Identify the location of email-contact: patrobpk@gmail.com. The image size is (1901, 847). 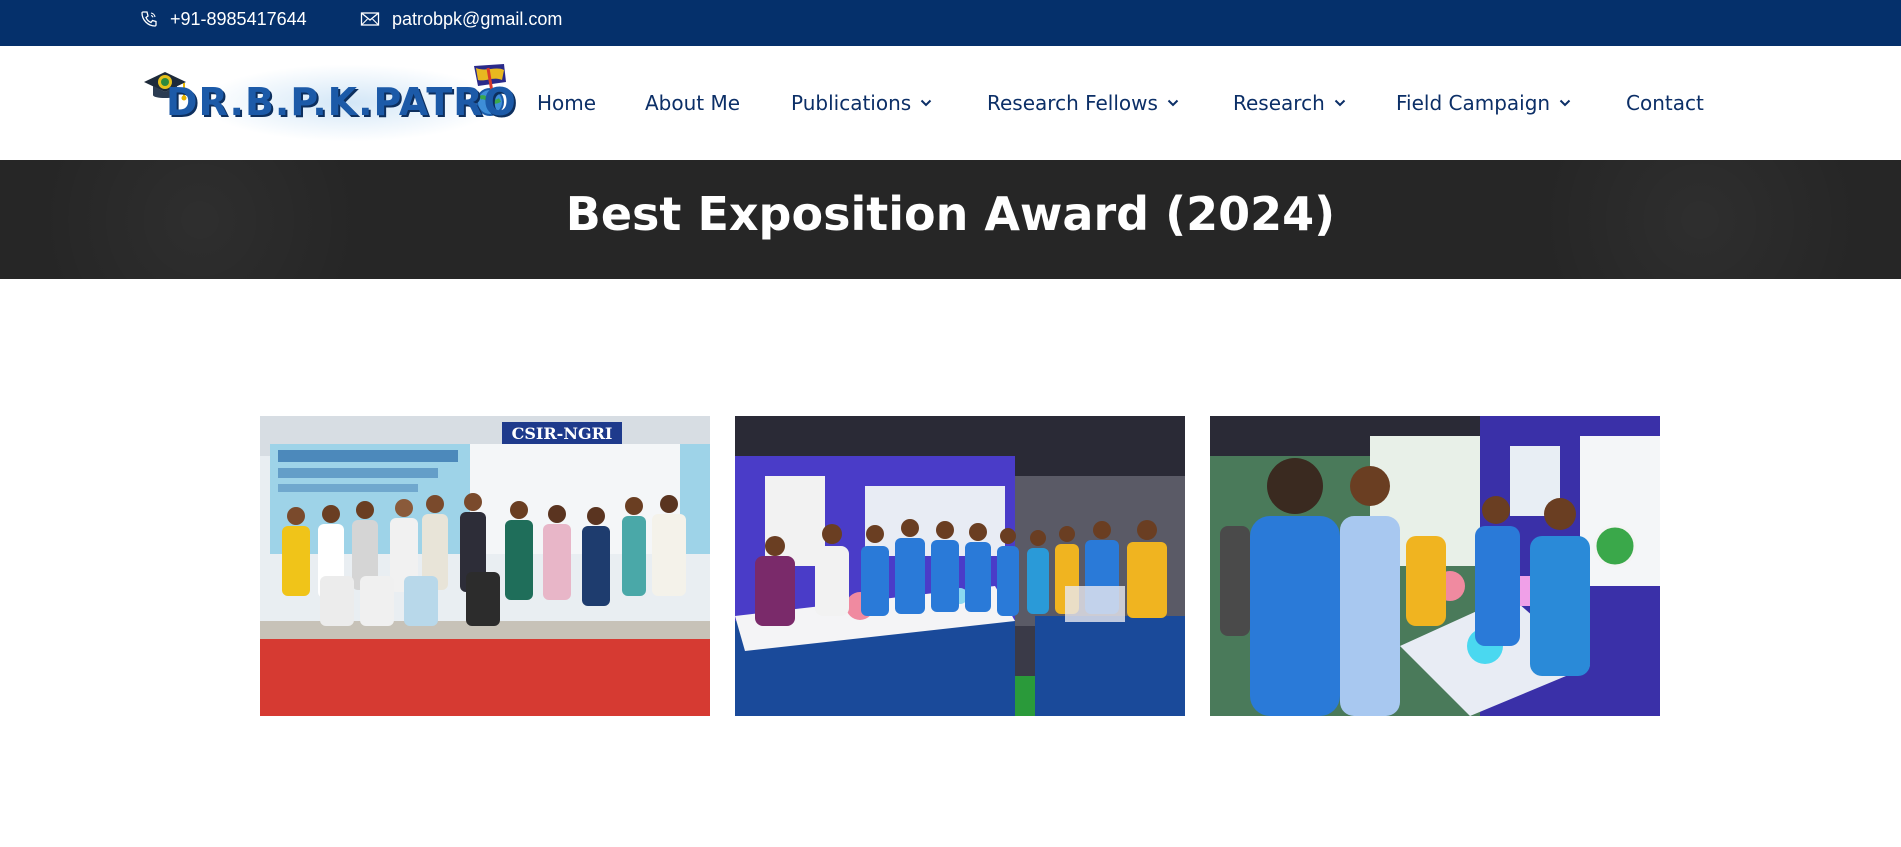
(461, 19).